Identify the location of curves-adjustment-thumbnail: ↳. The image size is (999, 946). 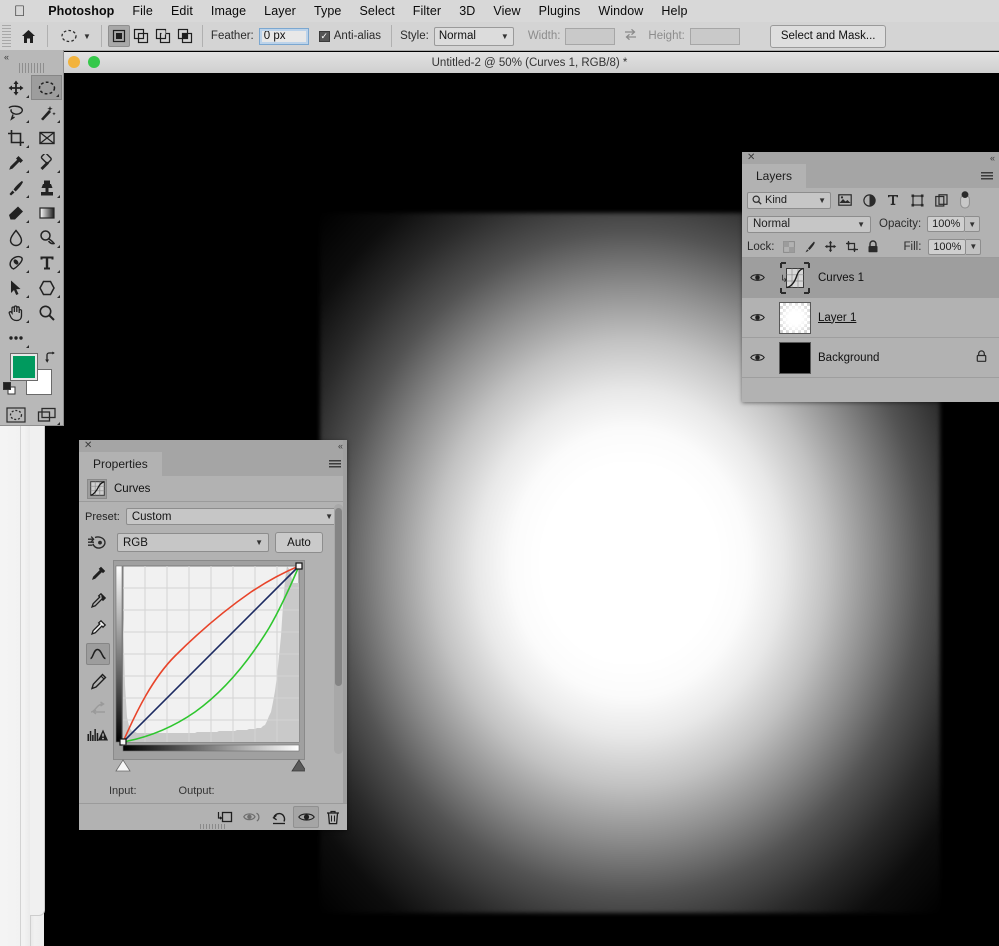
(795, 278).